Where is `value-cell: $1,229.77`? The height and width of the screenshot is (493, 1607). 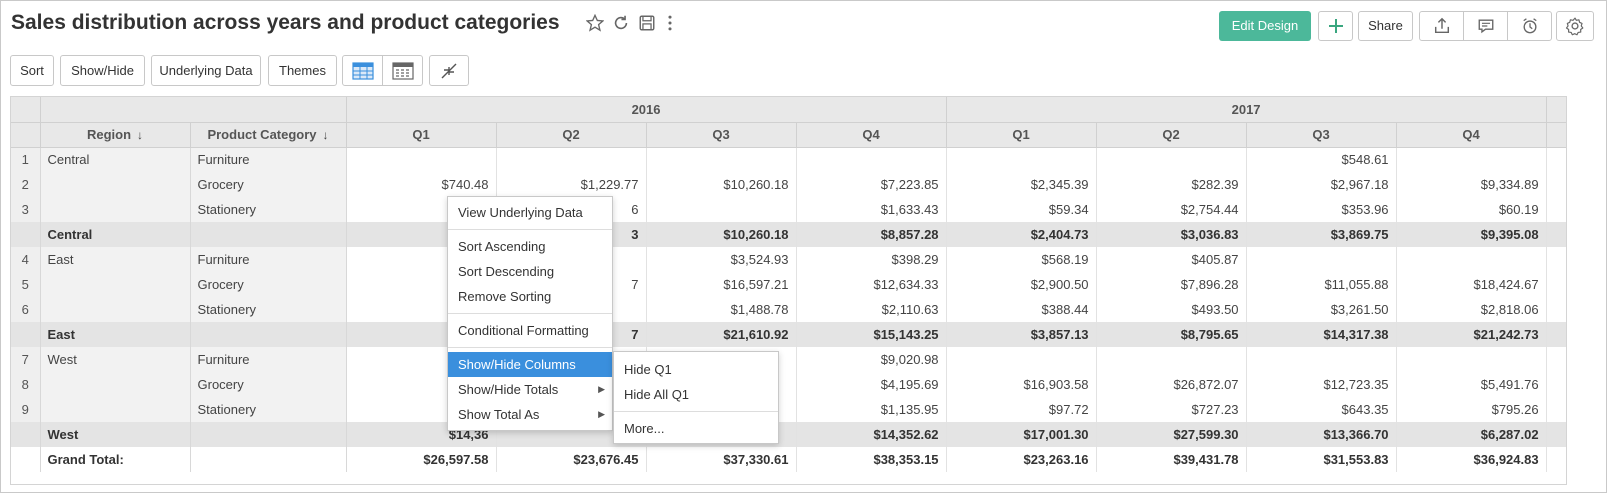 value-cell: $1,229.77 is located at coordinates (571, 184).